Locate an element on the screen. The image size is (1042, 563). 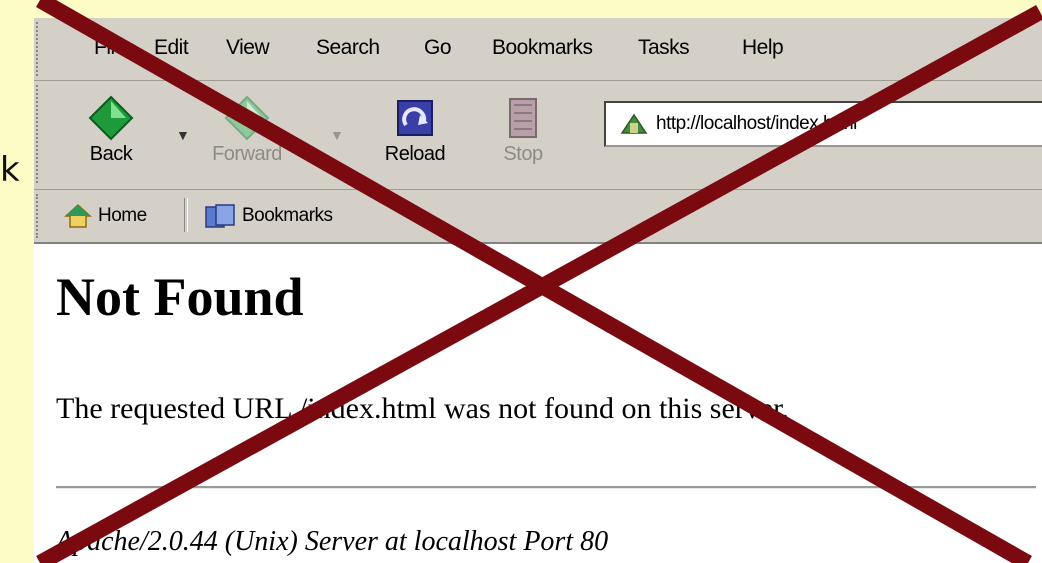
page-heading: Not Found is located at coordinates (180, 297).